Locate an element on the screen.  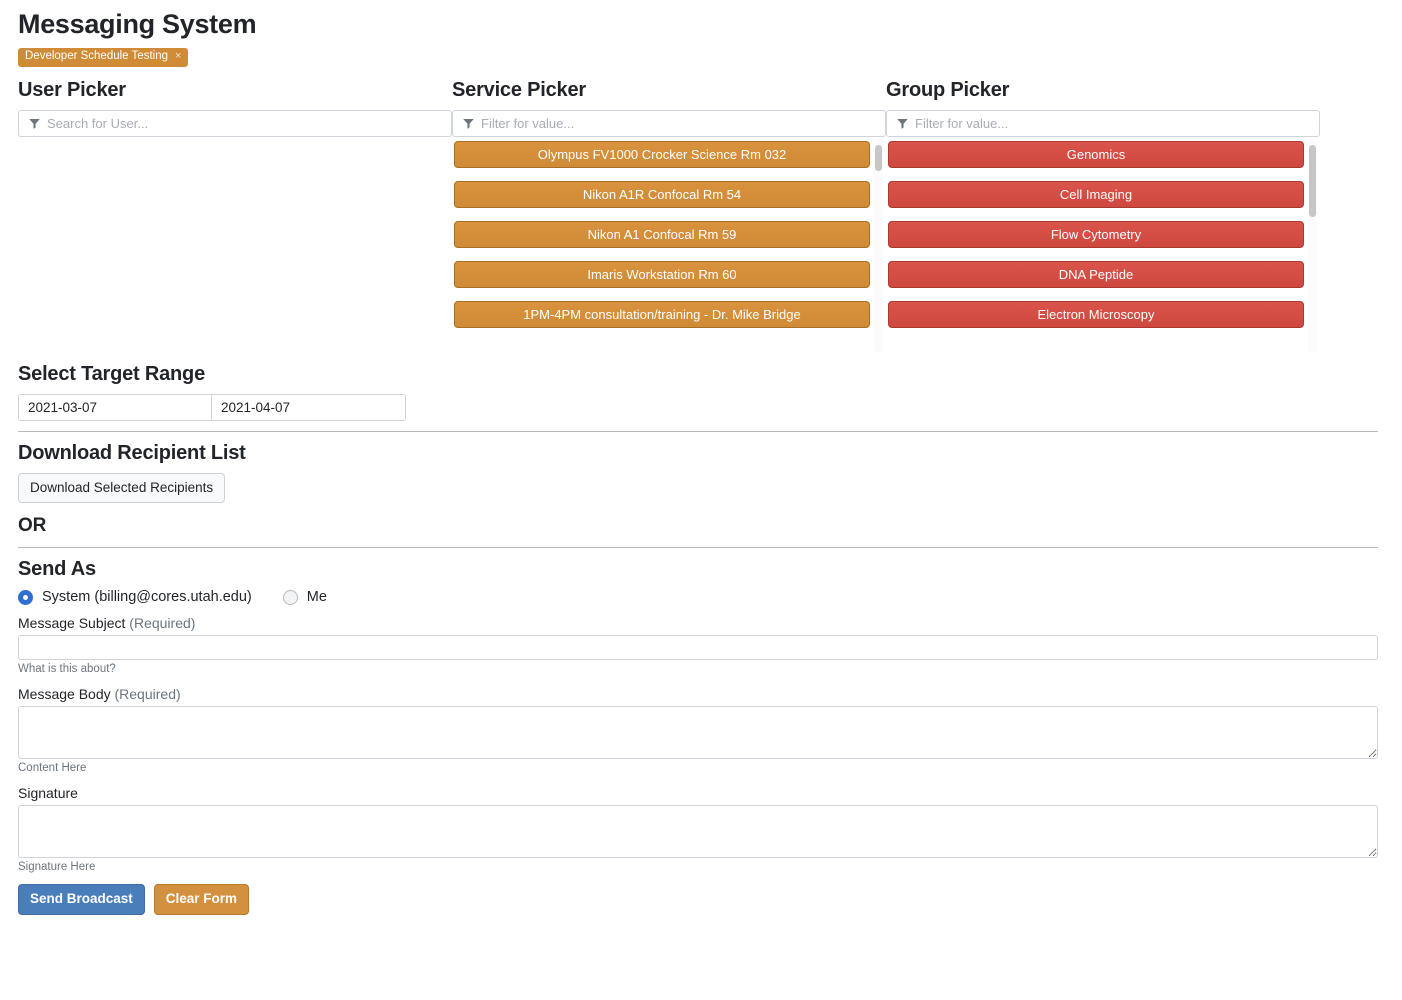
form-actions: Send Broadcast Clear Form is located at coordinates (701, 900).